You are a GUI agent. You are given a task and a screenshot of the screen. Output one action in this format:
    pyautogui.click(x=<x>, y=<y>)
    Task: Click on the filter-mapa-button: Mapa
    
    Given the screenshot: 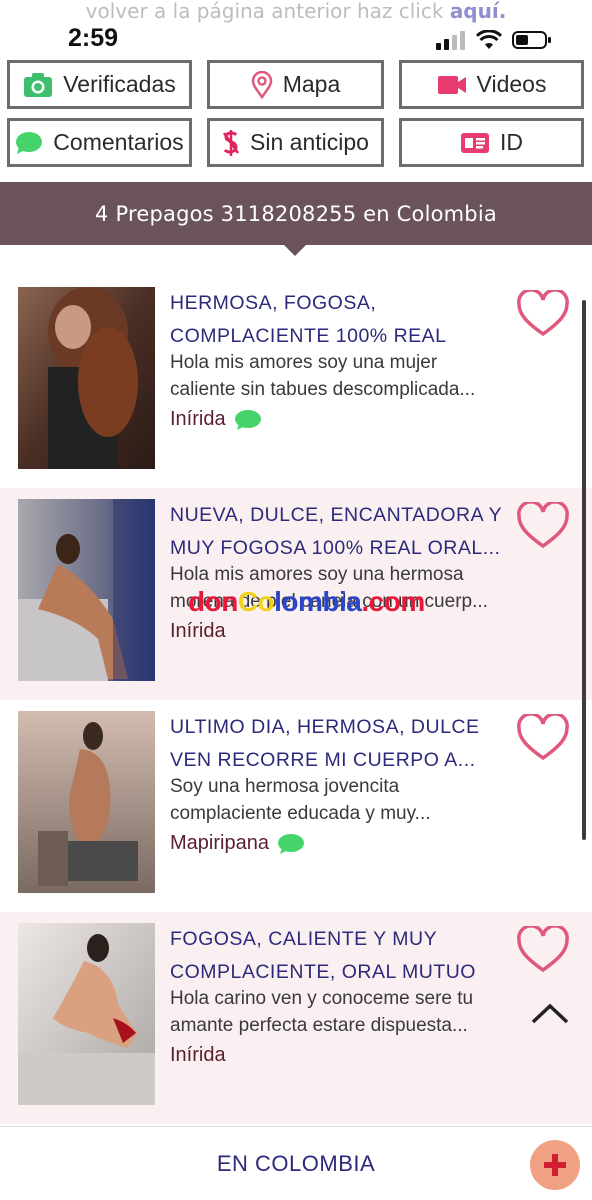 What is the action you would take?
    pyautogui.click(x=295, y=84)
    